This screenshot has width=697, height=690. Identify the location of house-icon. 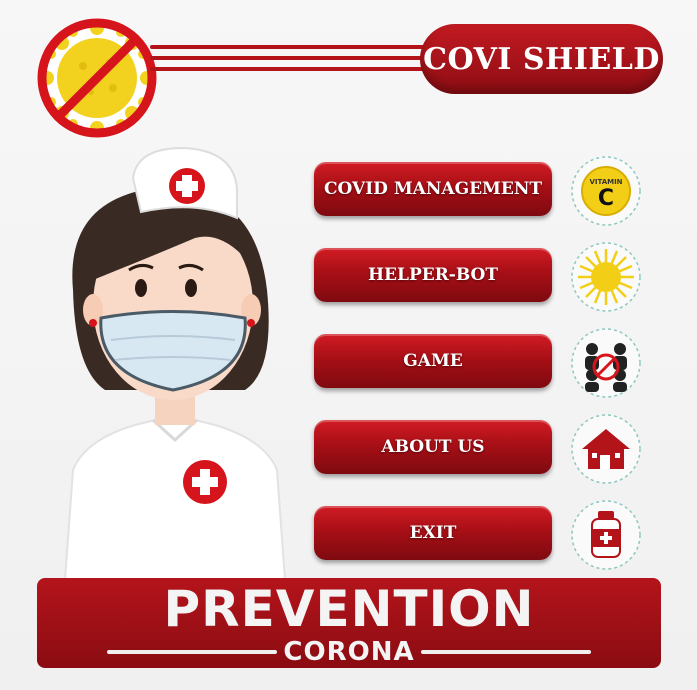
(606, 449).